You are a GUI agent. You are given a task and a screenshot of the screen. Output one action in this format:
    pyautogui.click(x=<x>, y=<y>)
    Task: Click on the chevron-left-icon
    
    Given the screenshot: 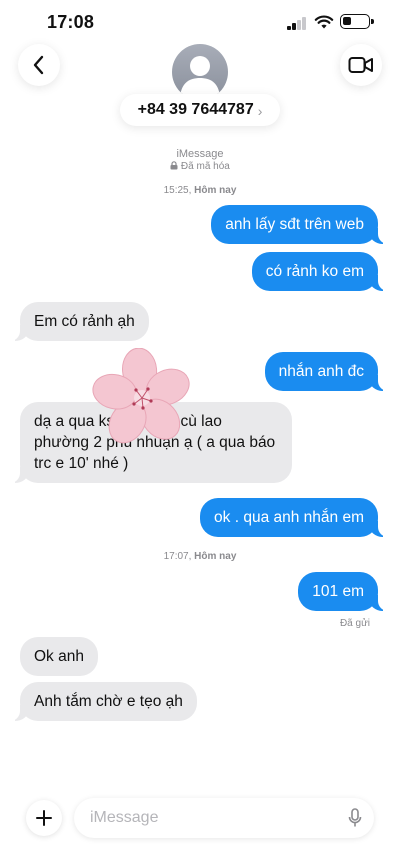 What is the action you would take?
    pyautogui.click(x=38, y=65)
    